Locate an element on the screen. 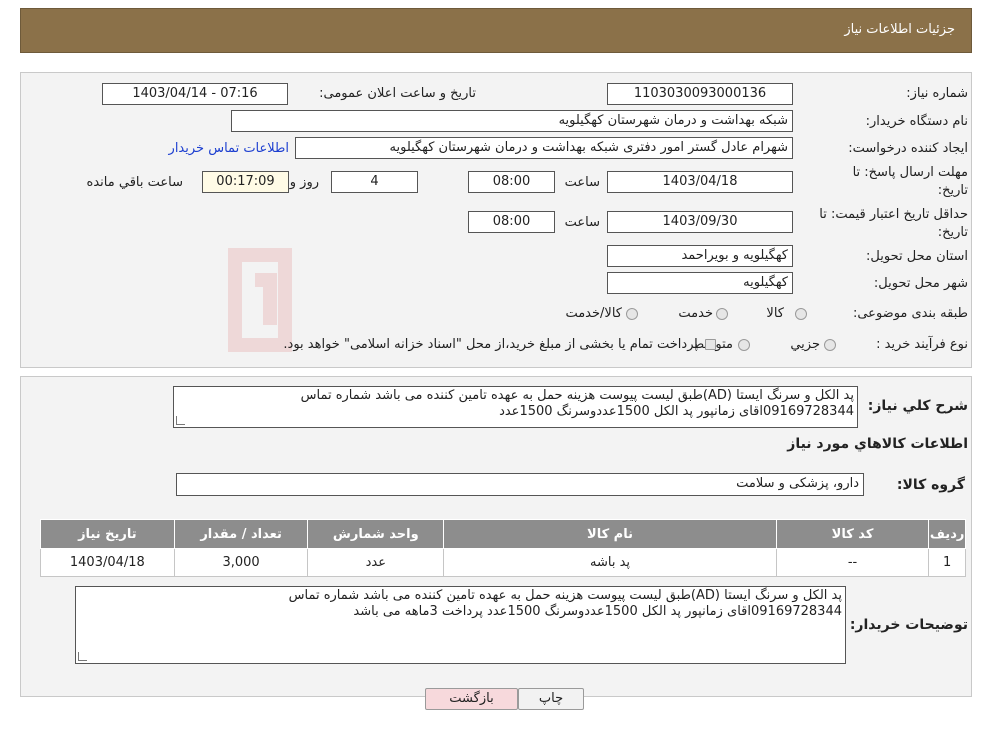 The width and height of the screenshot is (985, 733). cell-date: 1403/04/18 is located at coordinates (107, 562).